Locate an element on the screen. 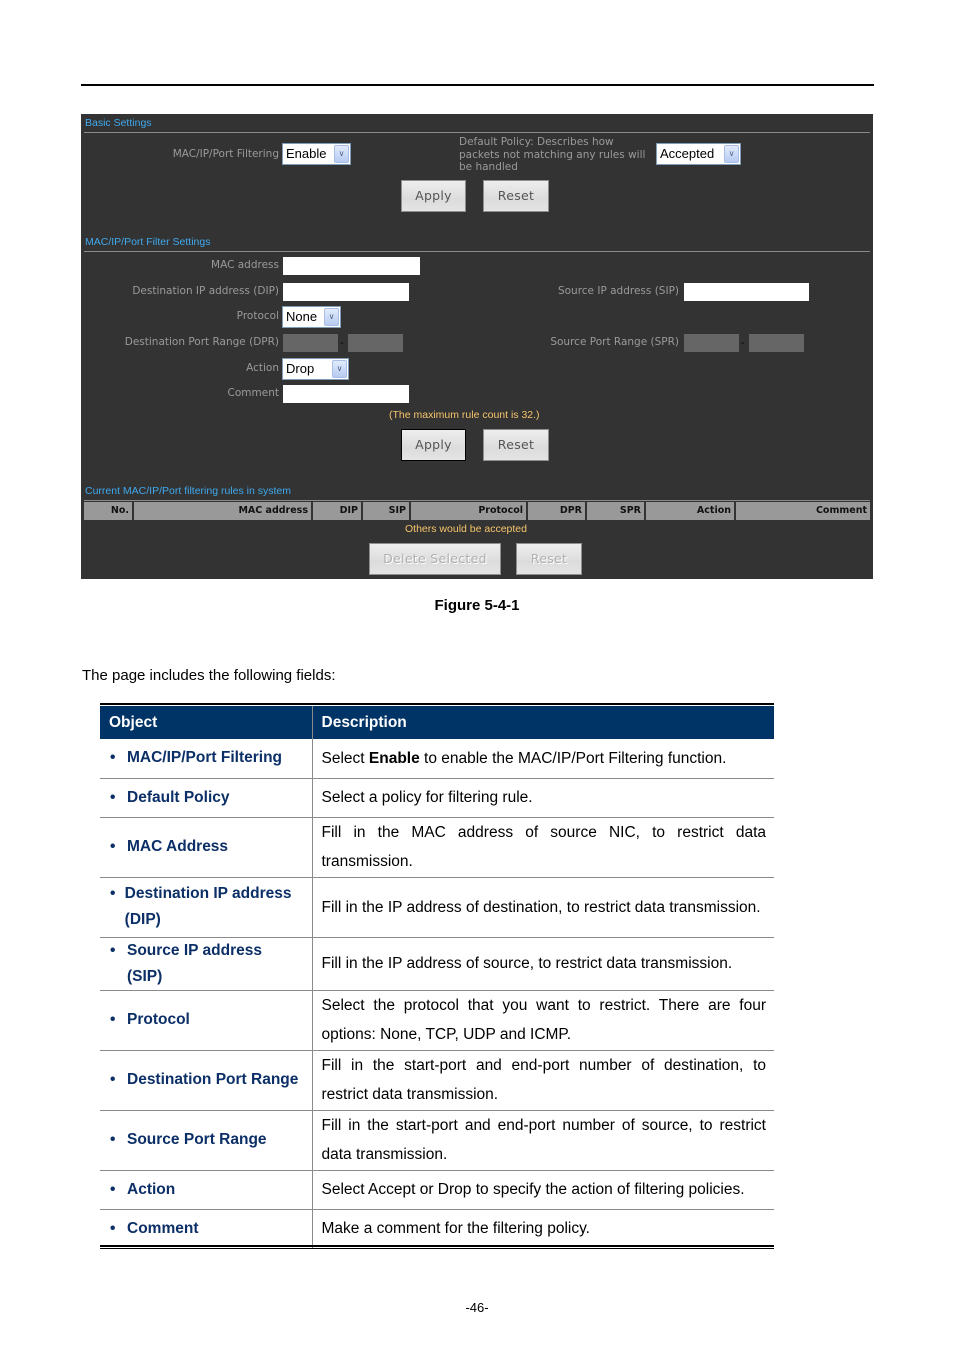  protocol-select-value: None is located at coordinates (302, 316).